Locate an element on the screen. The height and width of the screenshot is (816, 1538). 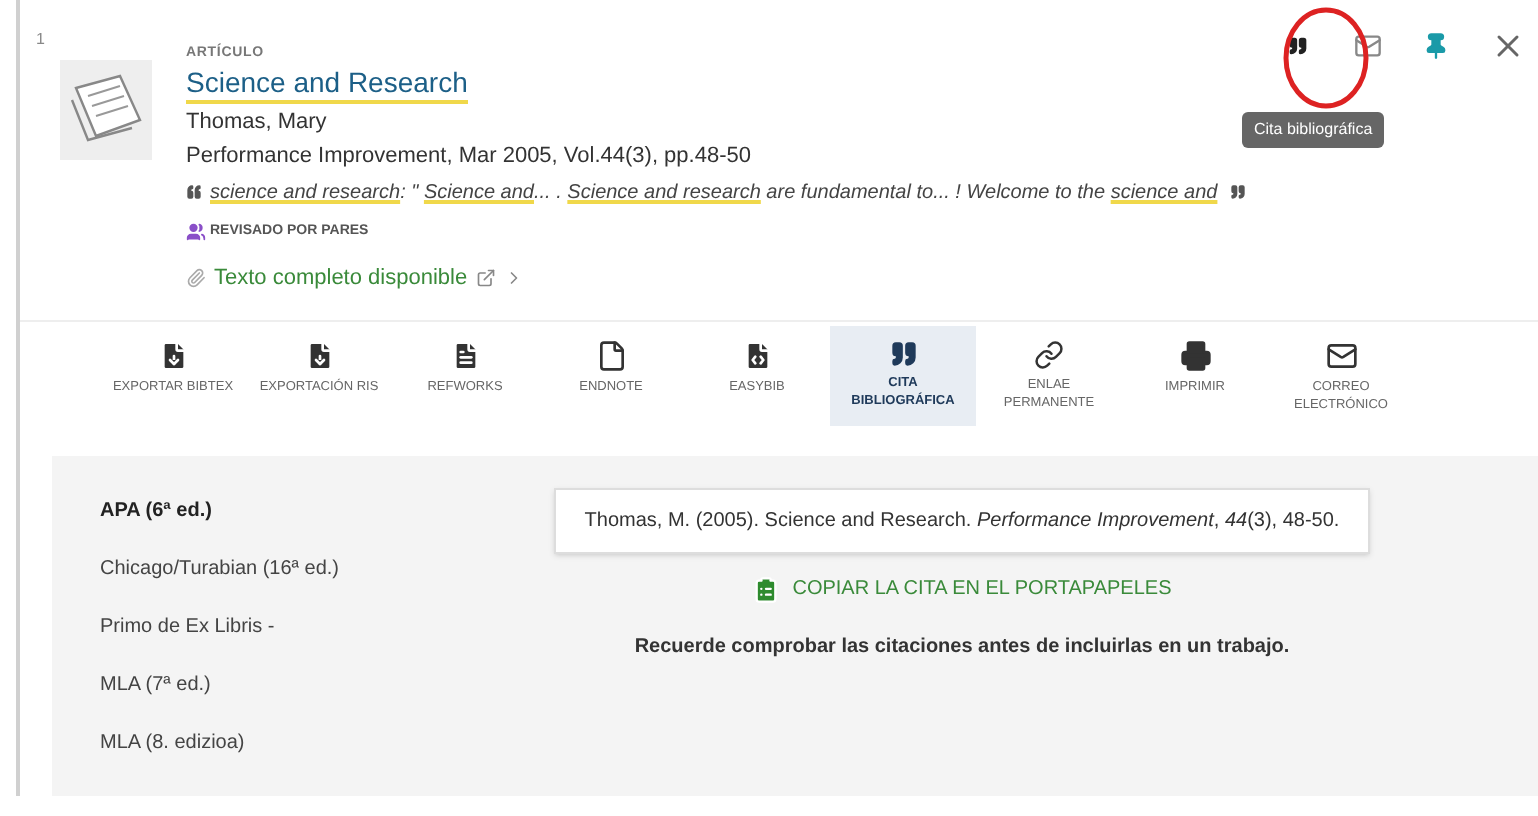
copy-citation-button: COPIAR LA CITA EN EL PORTAPAPELES is located at coordinates (962, 589).